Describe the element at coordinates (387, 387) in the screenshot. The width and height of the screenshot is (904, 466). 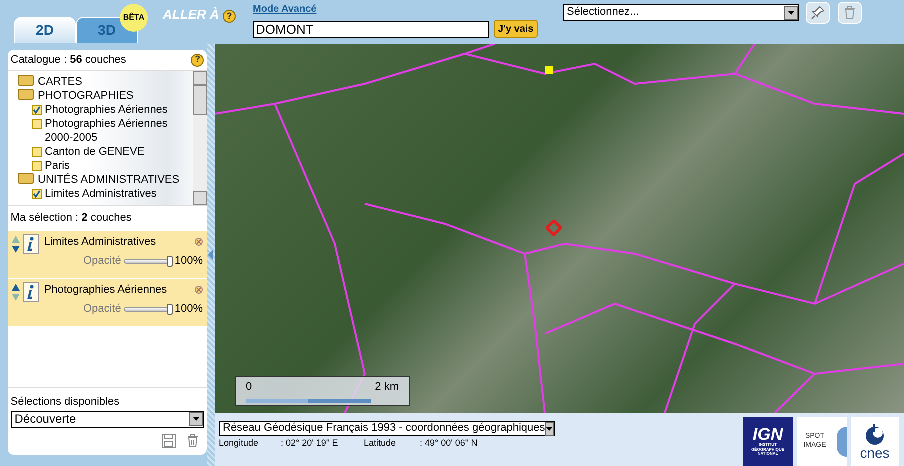
I see `scale-end-label: 2 km` at that location.